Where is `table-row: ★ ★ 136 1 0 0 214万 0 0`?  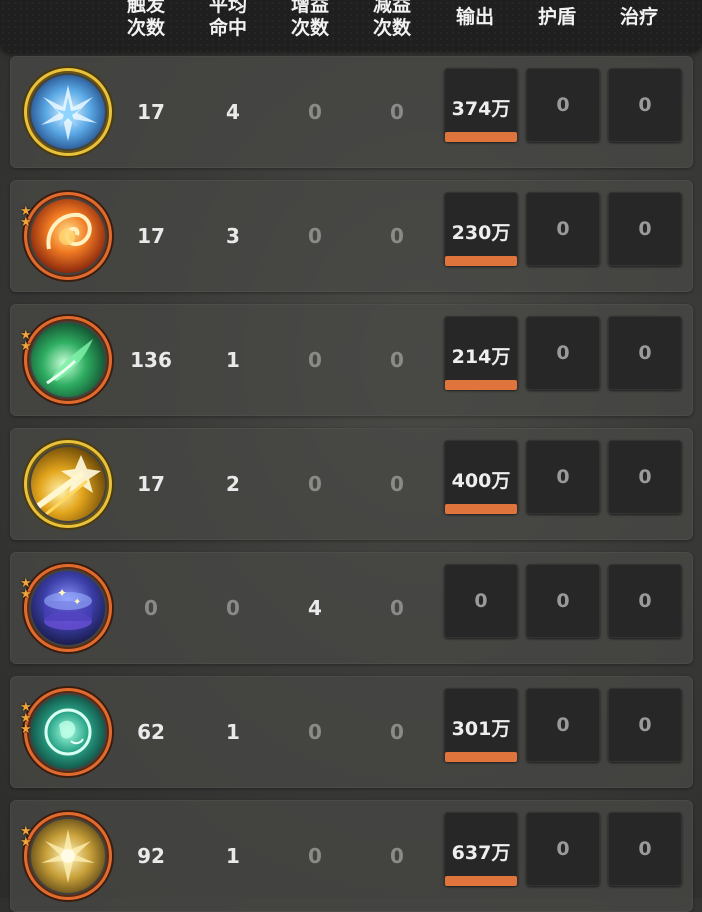
table-row: ★ ★ 136 1 0 0 214万 0 0 is located at coordinates (351, 360).